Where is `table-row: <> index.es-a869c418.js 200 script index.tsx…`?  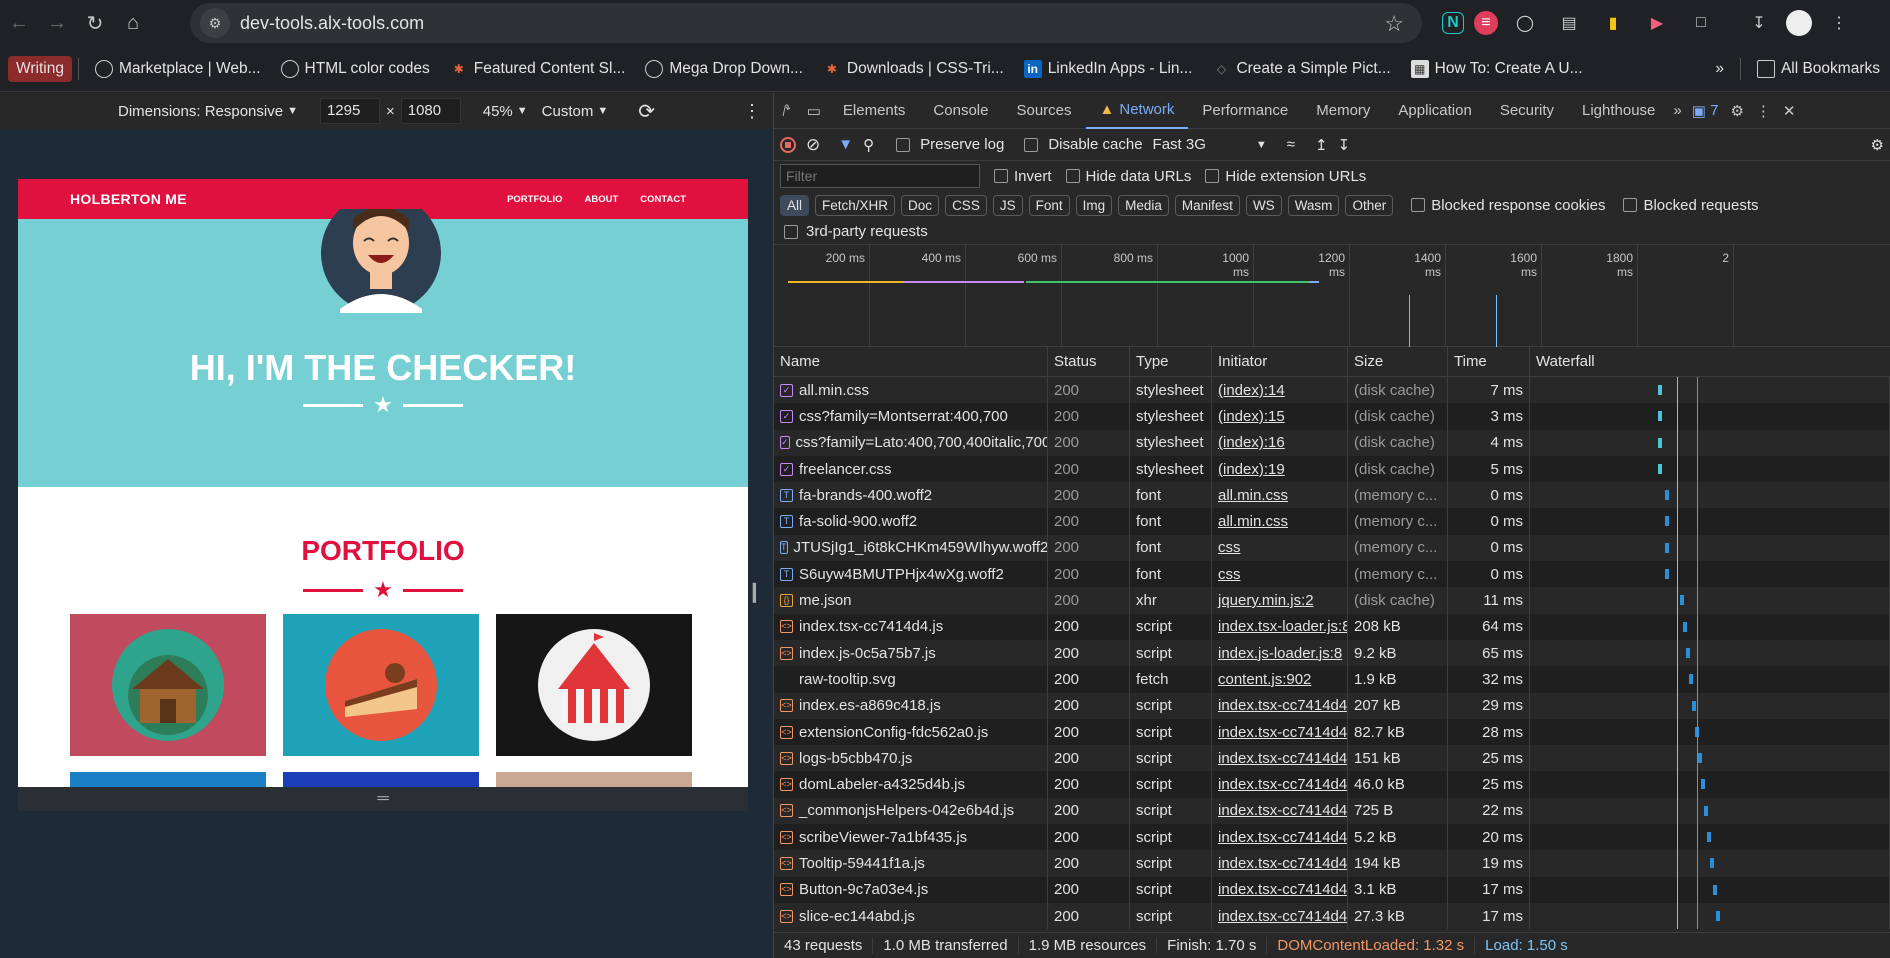 table-row: <> index.es-a869c418.js 200 script index.tsx… is located at coordinates (1332, 705).